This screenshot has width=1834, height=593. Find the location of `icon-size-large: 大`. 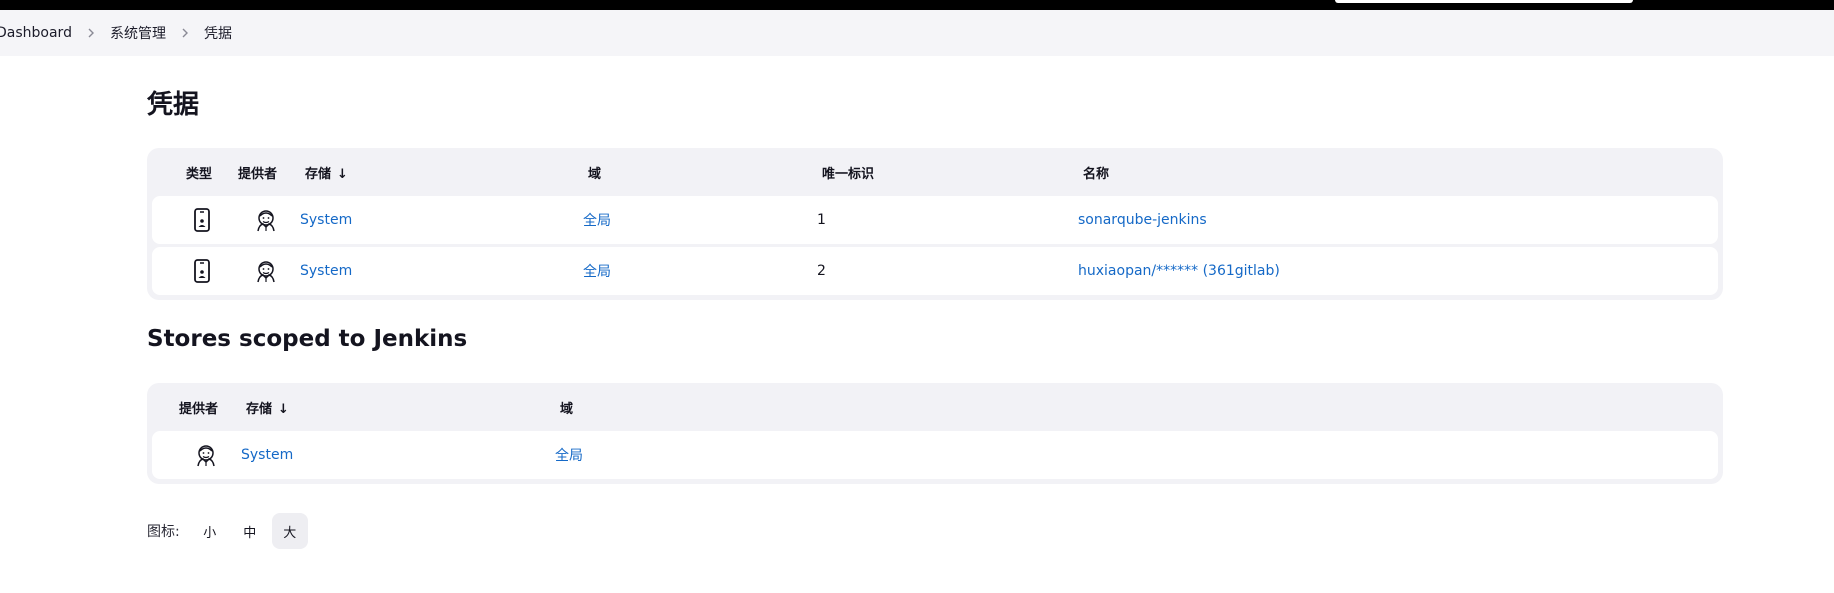

icon-size-large: 大 is located at coordinates (289, 531).